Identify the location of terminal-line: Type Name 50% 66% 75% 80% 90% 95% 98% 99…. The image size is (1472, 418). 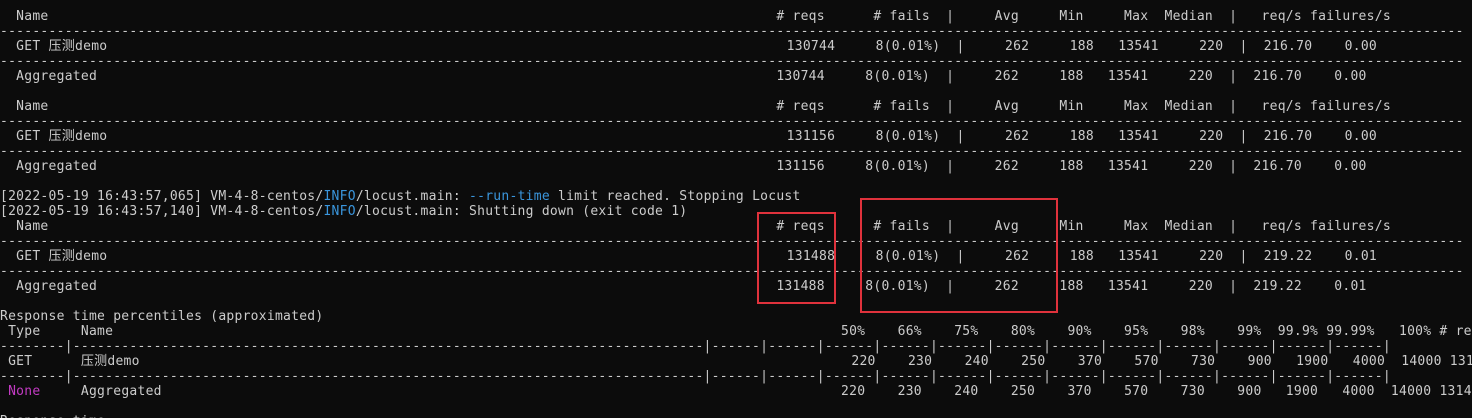
(736, 331).